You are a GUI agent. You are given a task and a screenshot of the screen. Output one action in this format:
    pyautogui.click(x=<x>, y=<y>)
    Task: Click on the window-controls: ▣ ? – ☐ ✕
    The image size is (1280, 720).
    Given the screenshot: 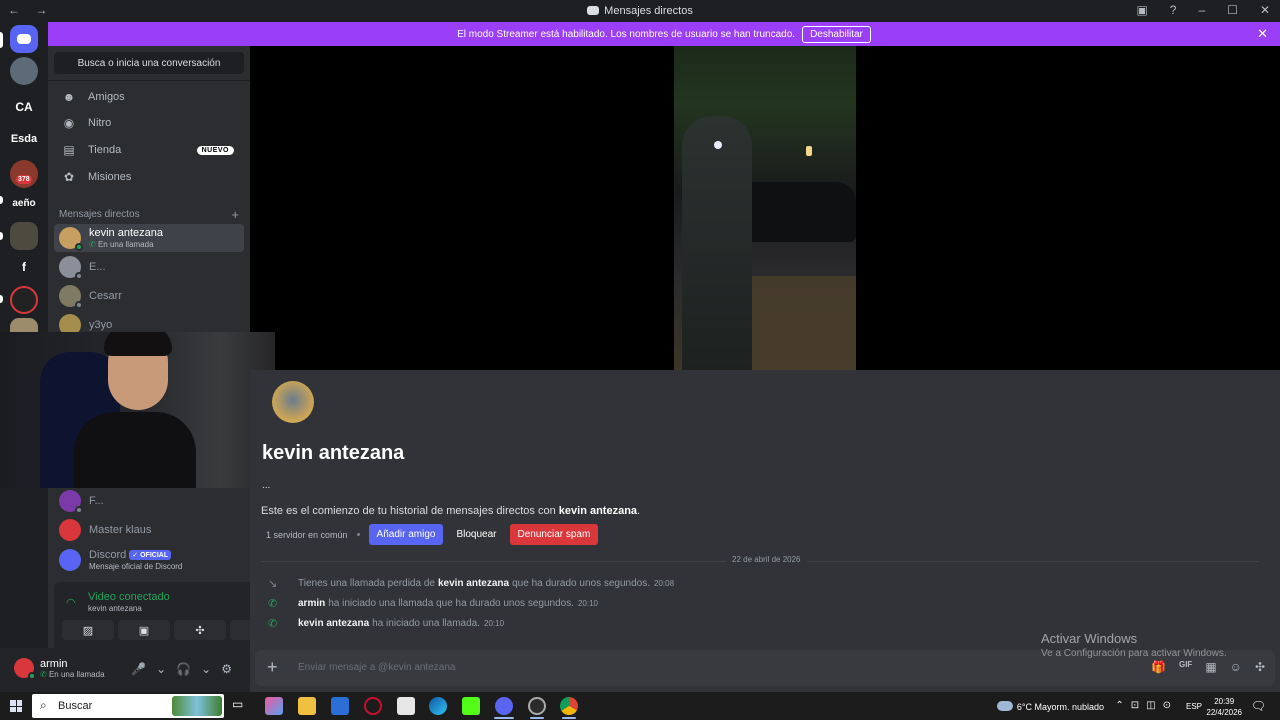 What is the action you would take?
    pyautogui.click(x=1203, y=10)
    